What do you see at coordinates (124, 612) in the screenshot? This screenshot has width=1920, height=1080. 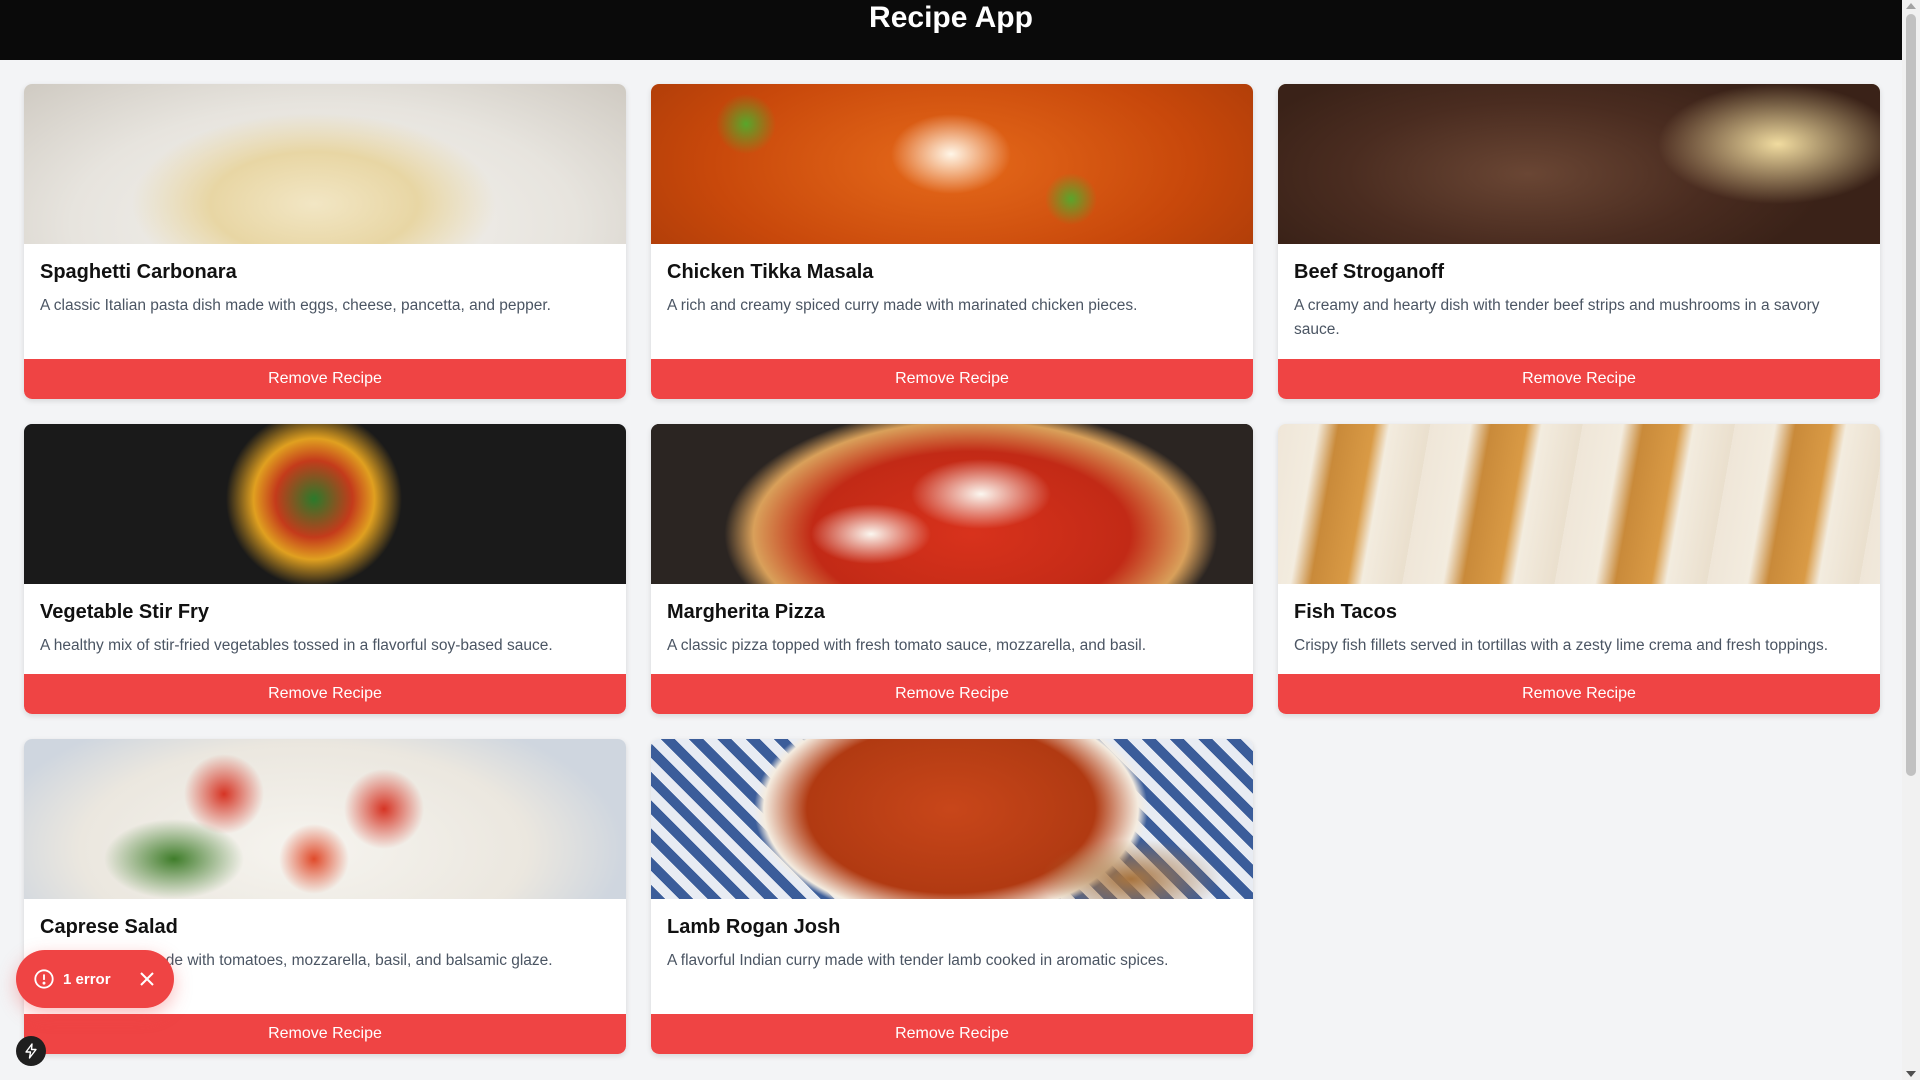 I see `recipe-title: Vegetable Stir Fry` at bounding box center [124, 612].